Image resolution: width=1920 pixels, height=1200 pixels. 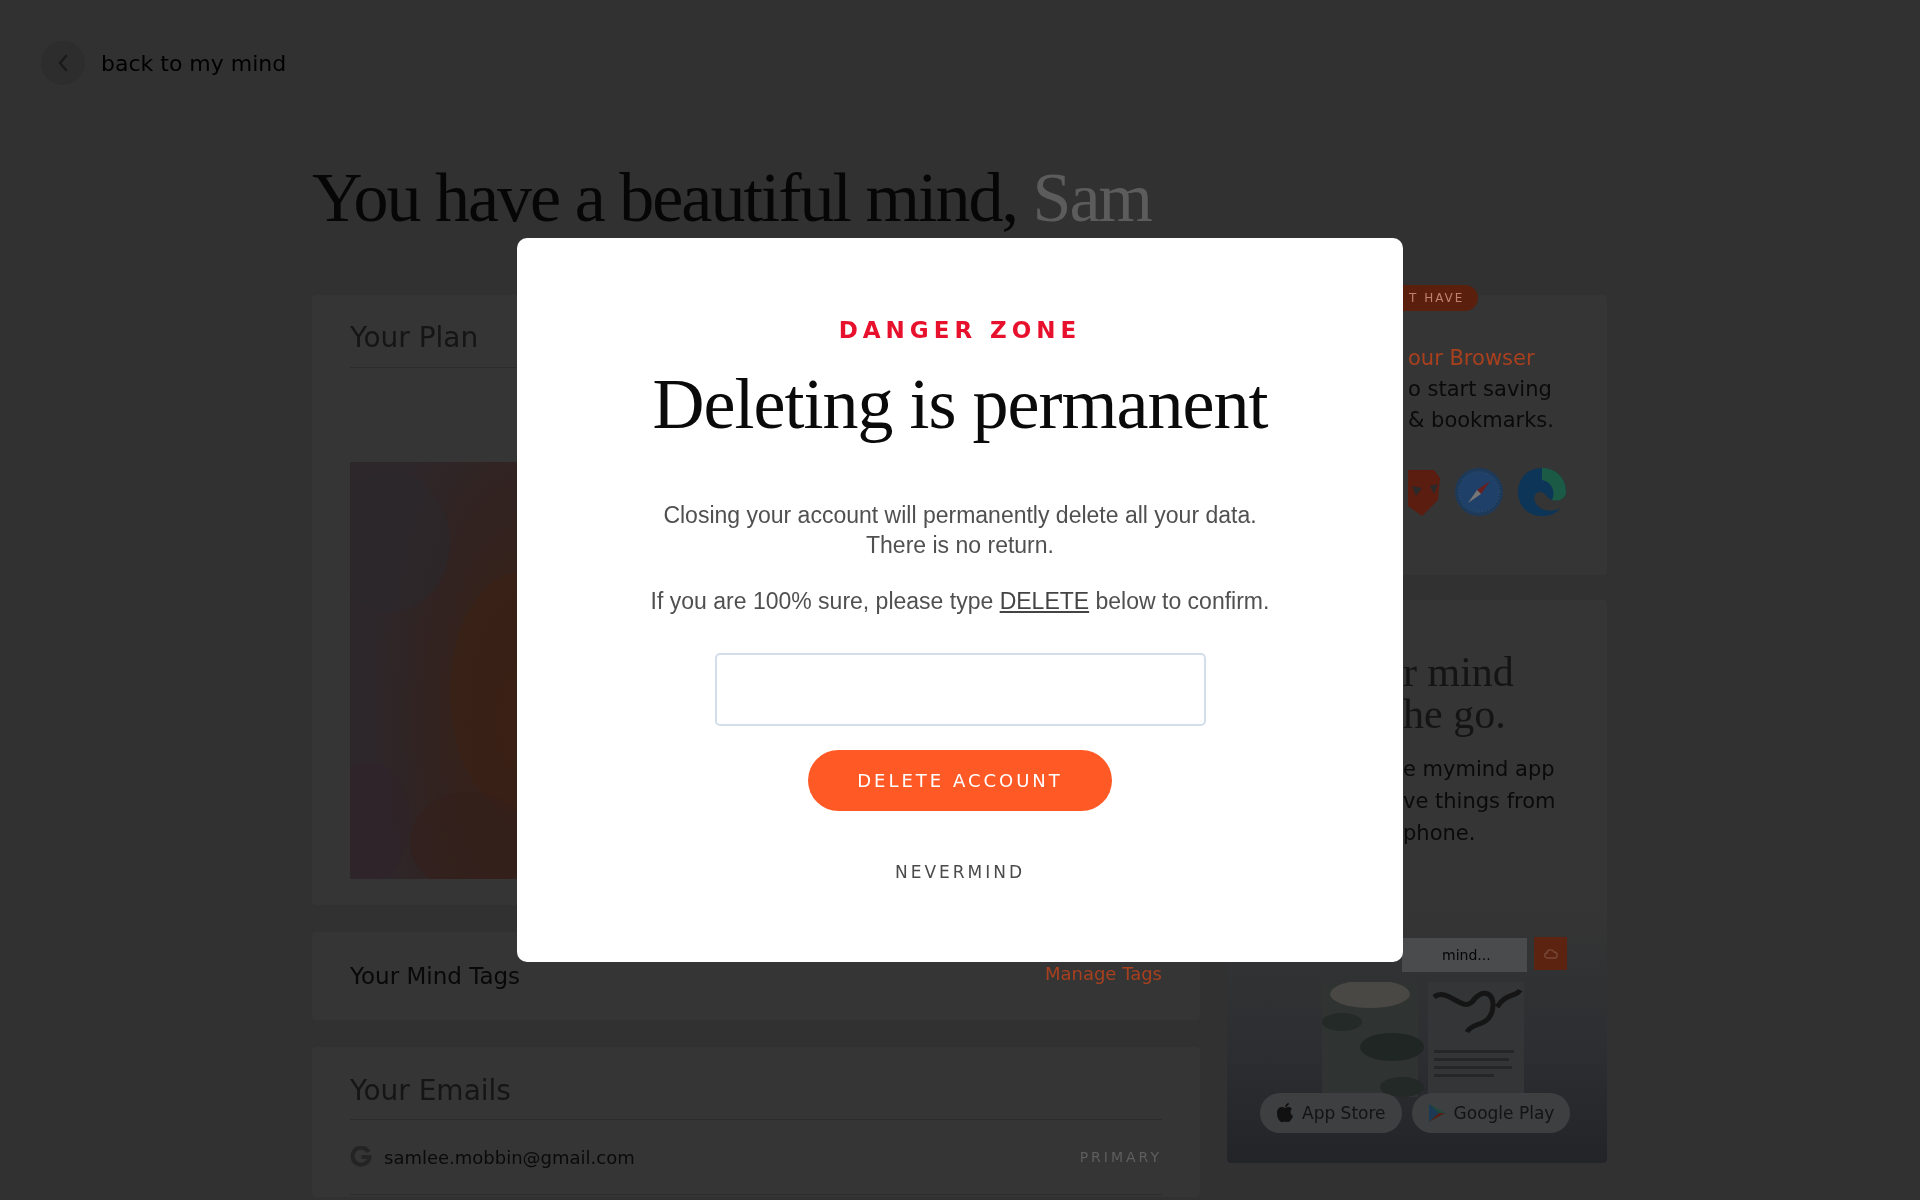 I want to click on nevermind-link: NEVERMIND, so click(x=960, y=872).